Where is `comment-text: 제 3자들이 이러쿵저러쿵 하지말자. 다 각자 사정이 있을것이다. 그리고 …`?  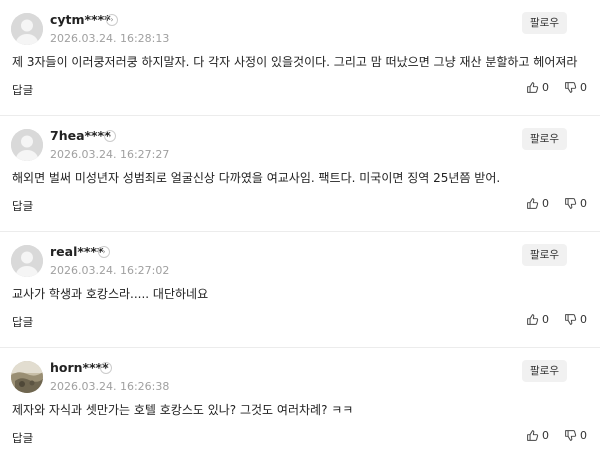
comment-text: 제 3자들이 이러쿵저러쿵 하지말자. 다 각자 사정이 있을것이다. 그리고 … is located at coordinates (295, 62).